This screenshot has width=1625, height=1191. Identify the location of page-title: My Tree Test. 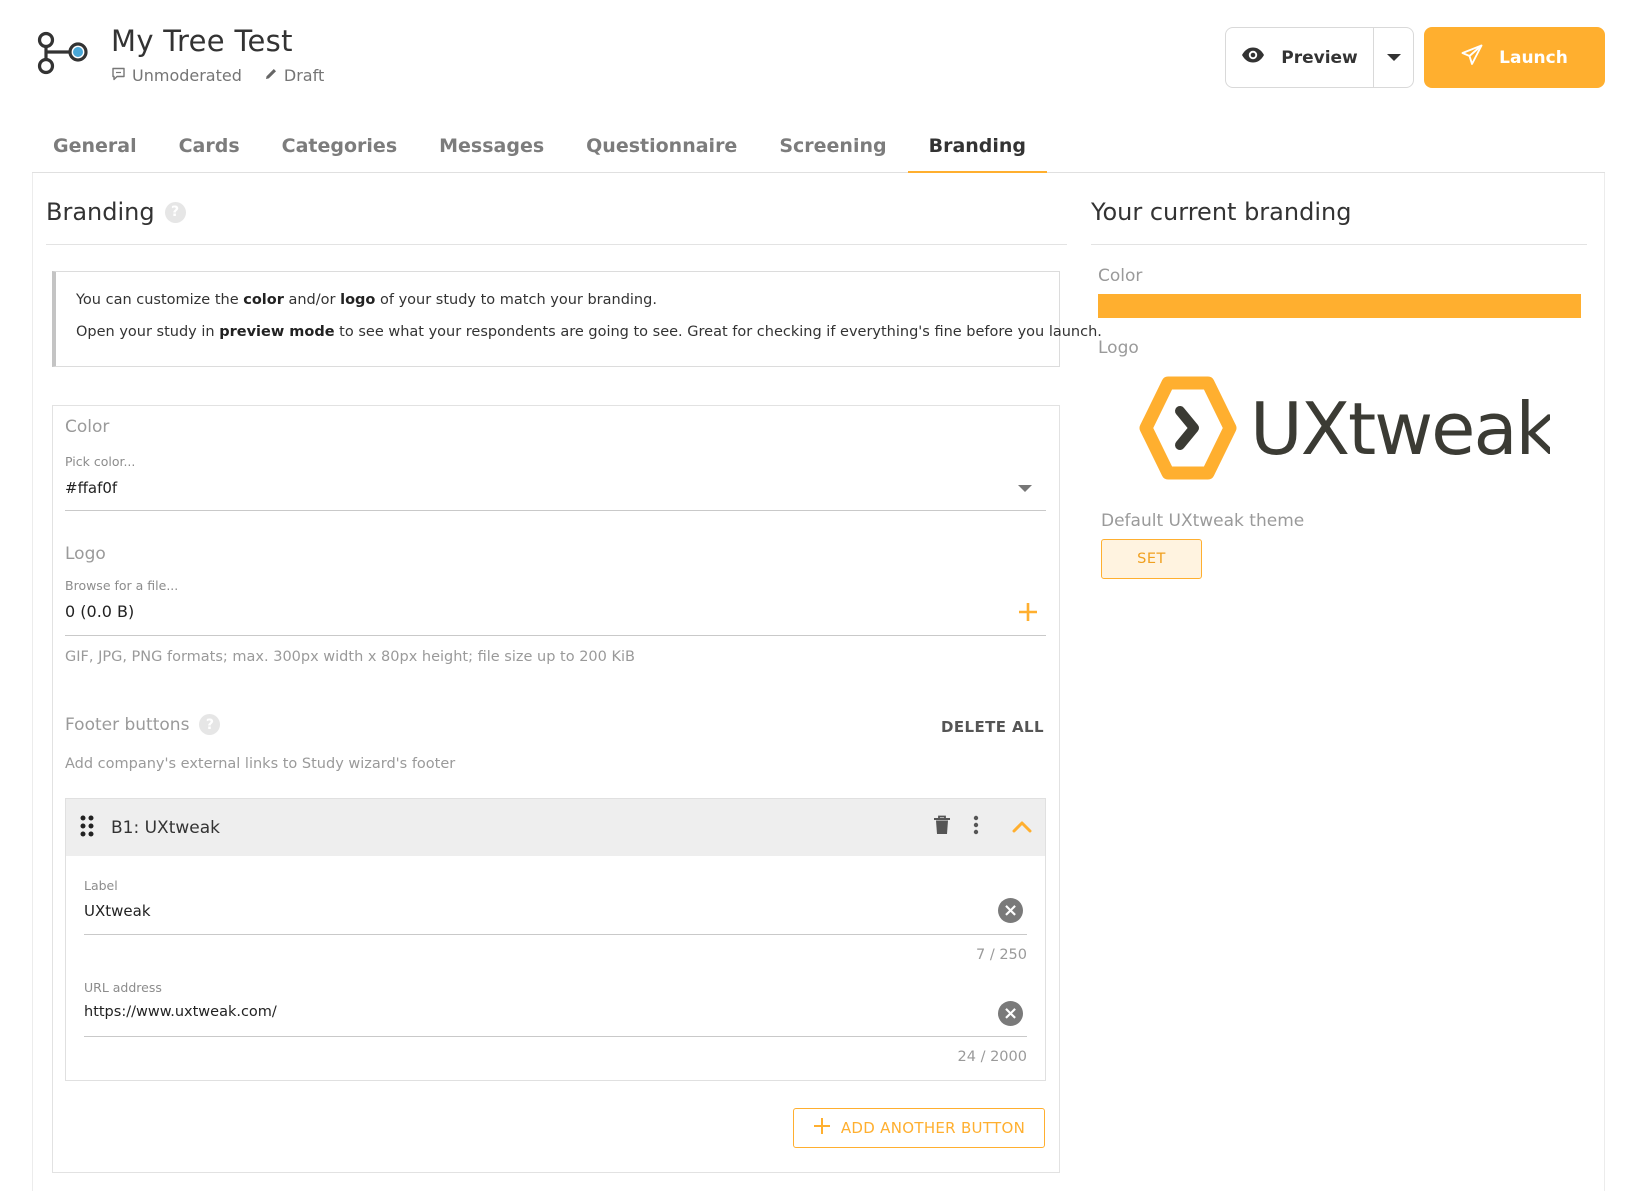
(202, 41).